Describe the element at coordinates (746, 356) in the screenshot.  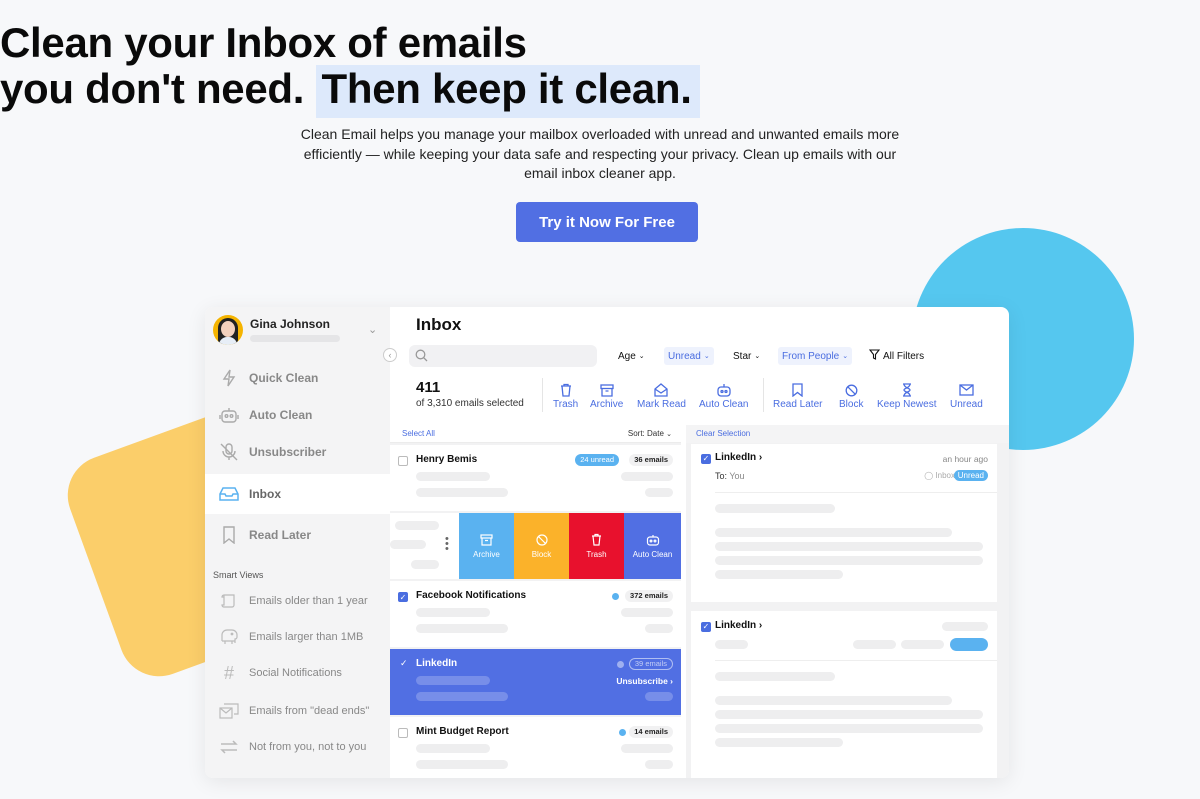
I see `filter-star: Star ⌄` at that location.